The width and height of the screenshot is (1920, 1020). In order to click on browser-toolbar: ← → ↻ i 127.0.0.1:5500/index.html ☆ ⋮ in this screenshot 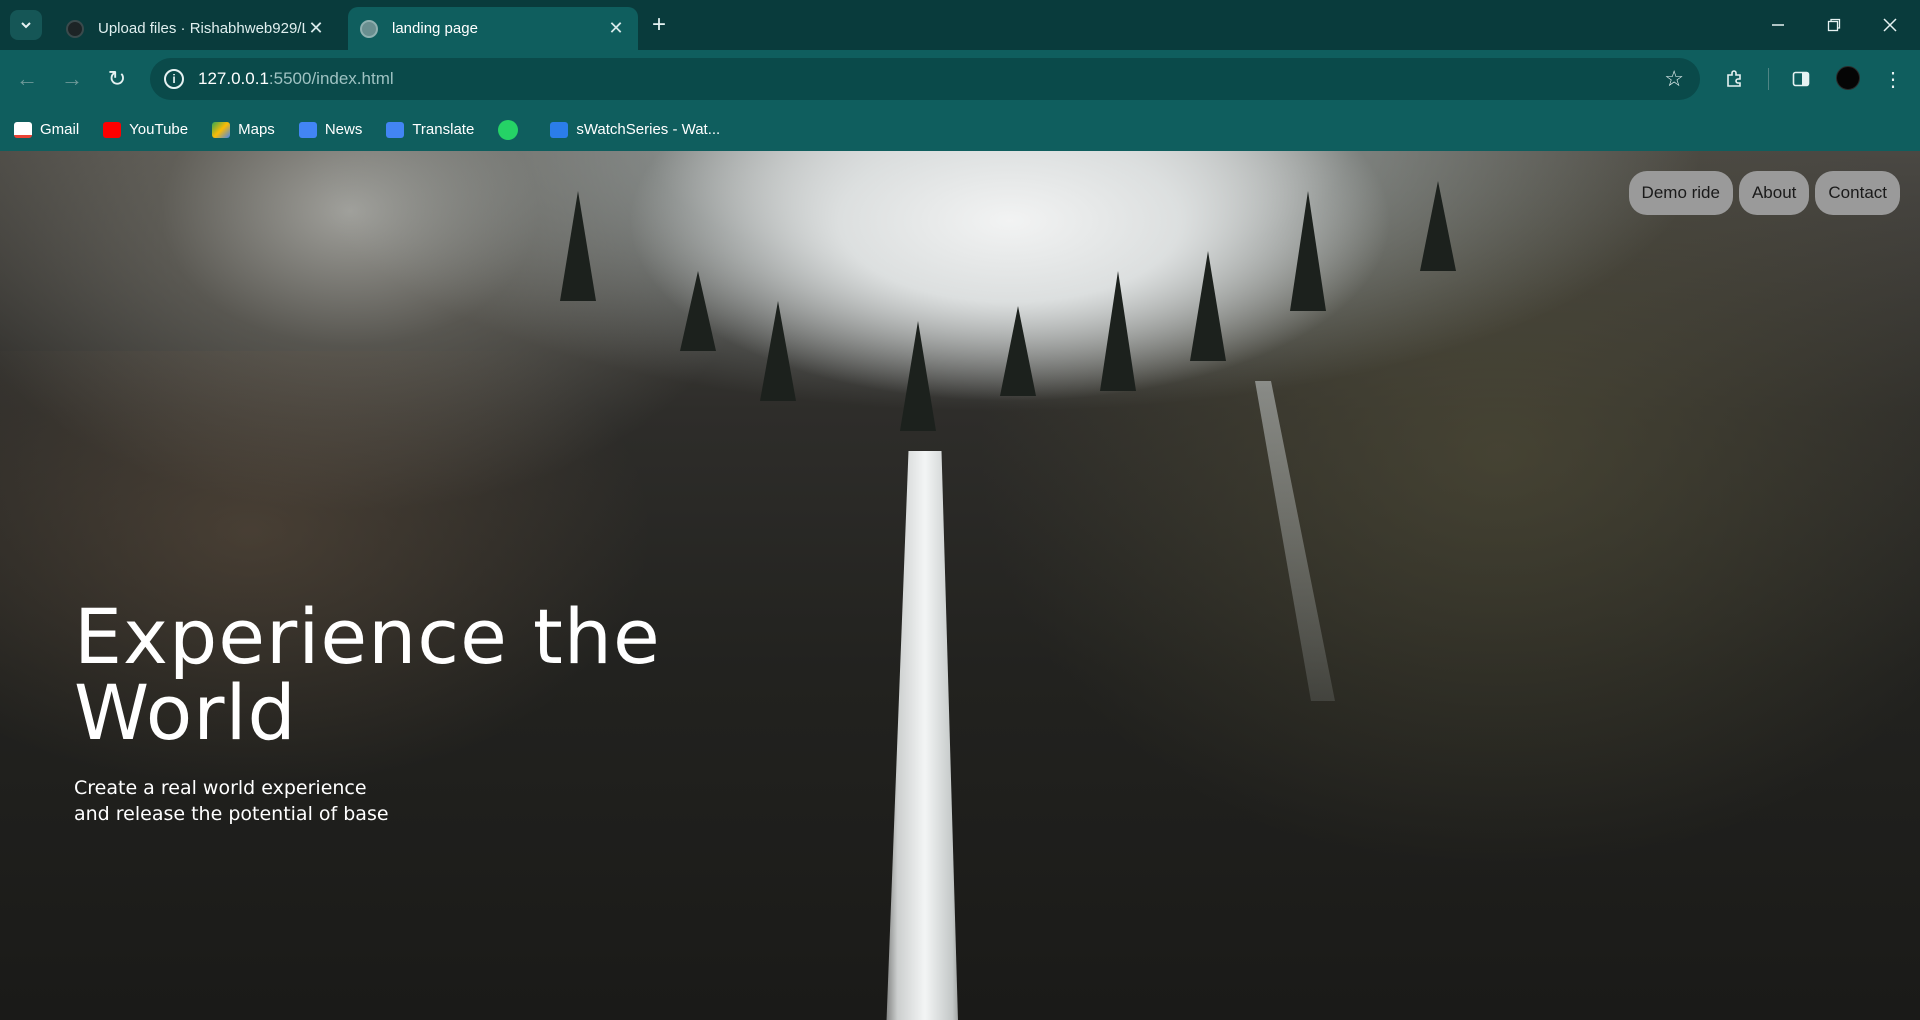, I will do `click(960, 79)`.